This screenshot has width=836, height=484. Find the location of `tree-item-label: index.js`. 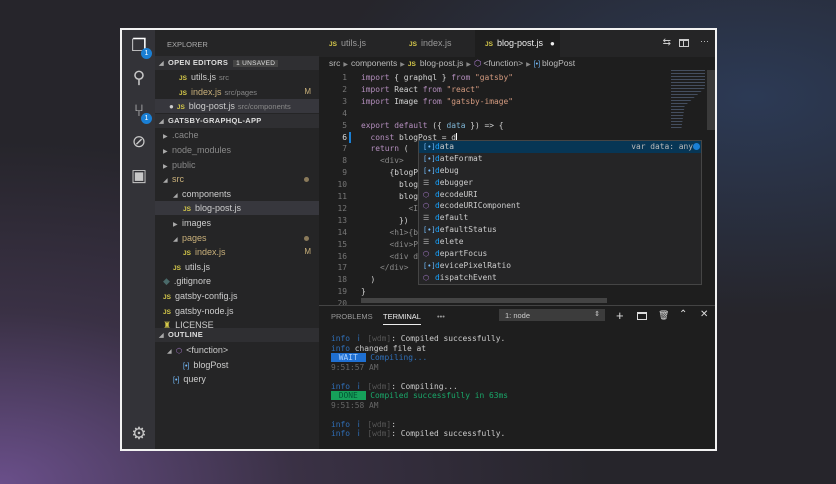

tree-item-label: index.js is located at coordinates (210, 252).